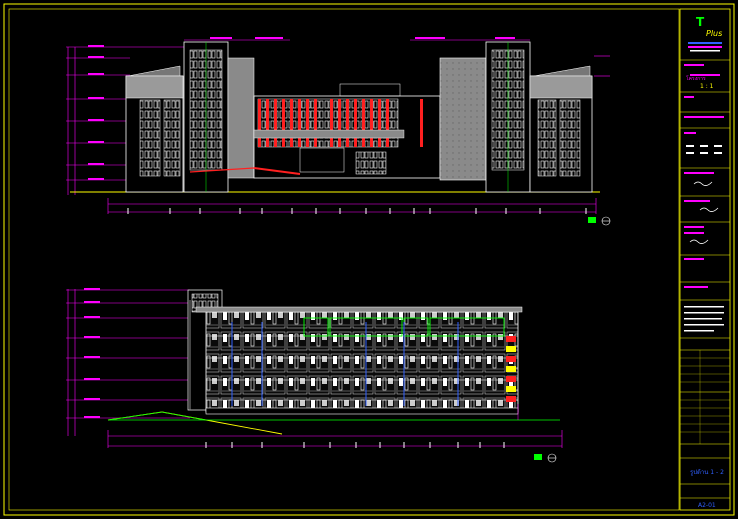 This screenshot has width=738, height=519. I want to click on sheet-section-label: รูปด้าน 1 - 2, so click(707, 472).